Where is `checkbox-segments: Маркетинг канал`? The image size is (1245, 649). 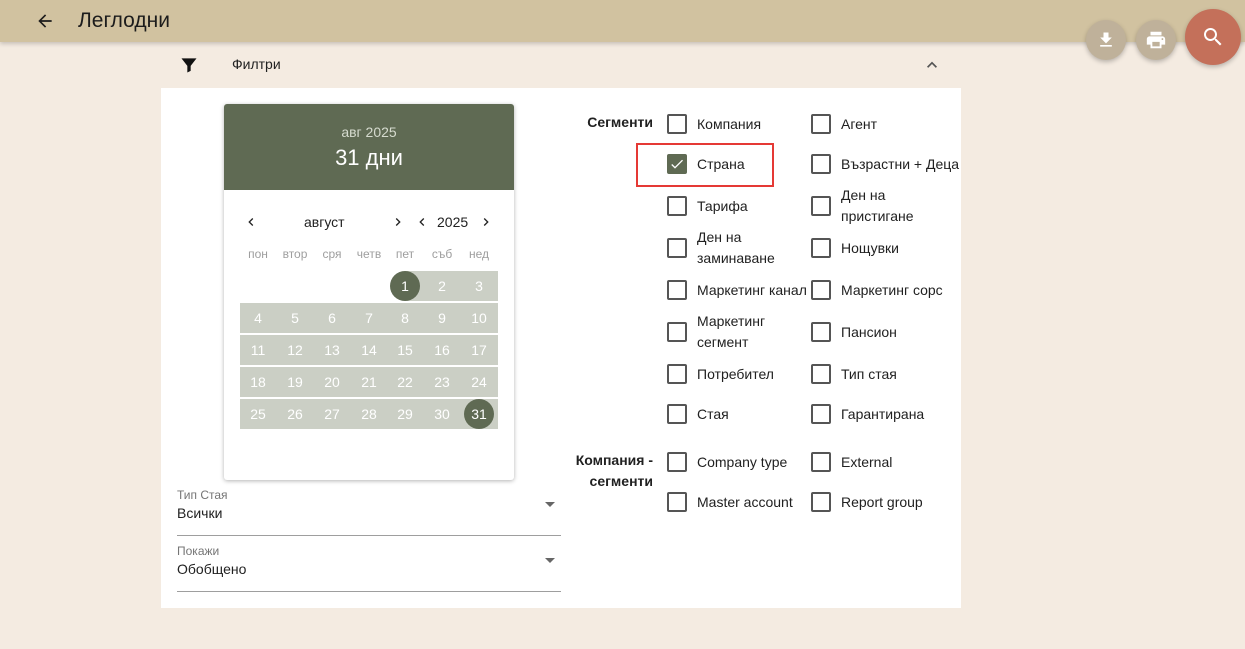
checkbox-segments: Маркетинг канал is located at coordinates (742, 290).